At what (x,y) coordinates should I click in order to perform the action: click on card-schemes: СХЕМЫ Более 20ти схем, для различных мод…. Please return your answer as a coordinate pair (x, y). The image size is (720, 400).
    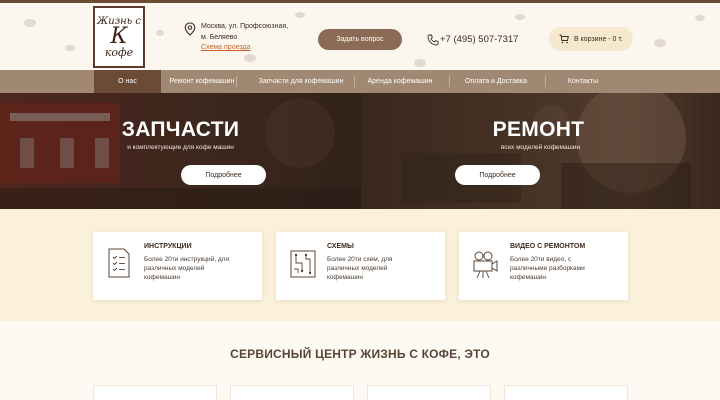
    Looking at the image, I should click on (360, 266).